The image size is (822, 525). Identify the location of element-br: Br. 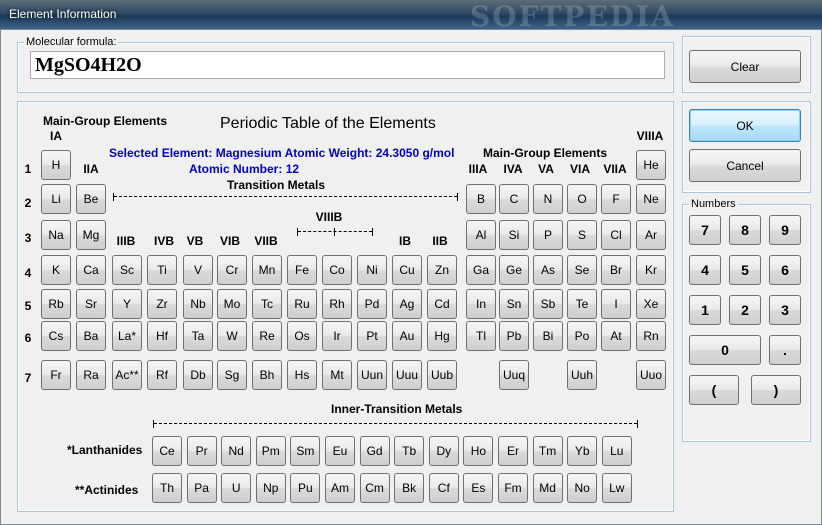
(616, 270).